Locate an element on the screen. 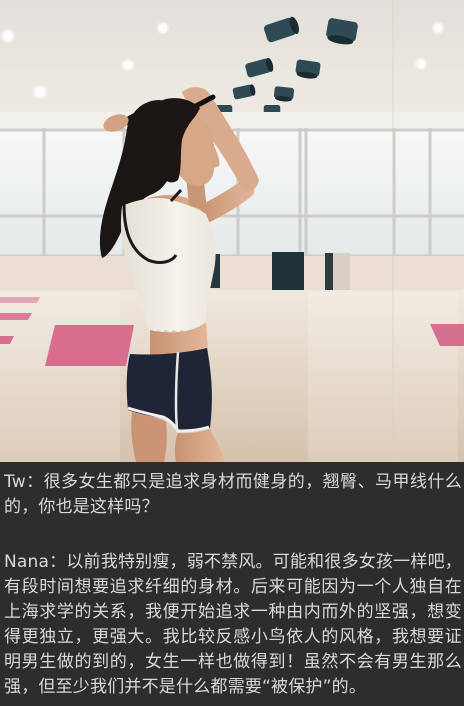 The width and height of the screenshot is (464, 706). question-paragraph: Tw：很多女生都只是追求身材而健身的，翘臀、马甲线什么的，你也是这样吗？ is located at coordinates (233, 494).